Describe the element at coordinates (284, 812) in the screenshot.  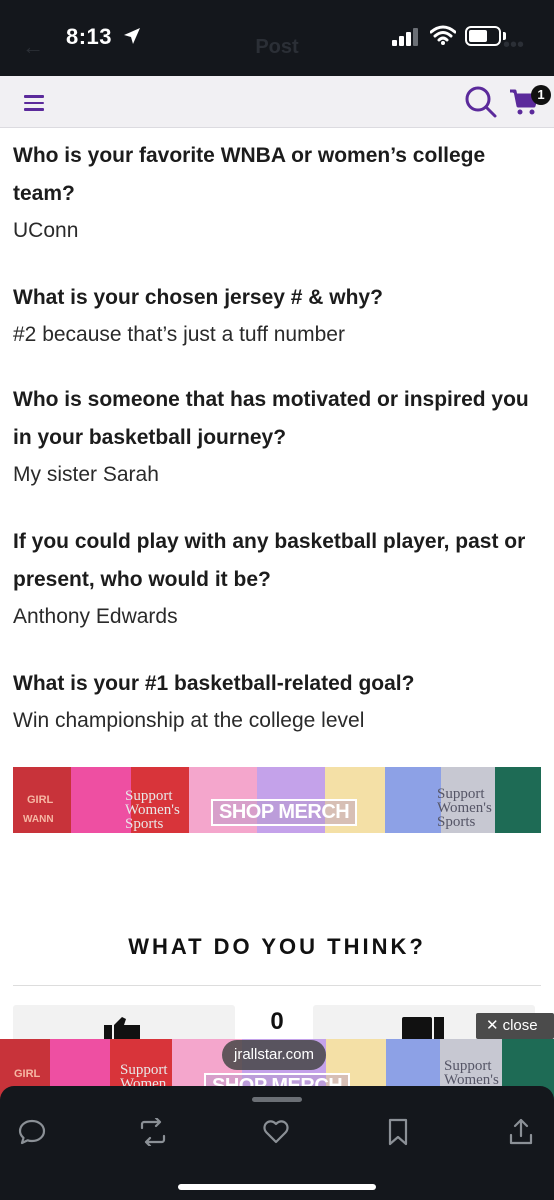
I see `shop-merch-button: SHOP MERCH` at that location.